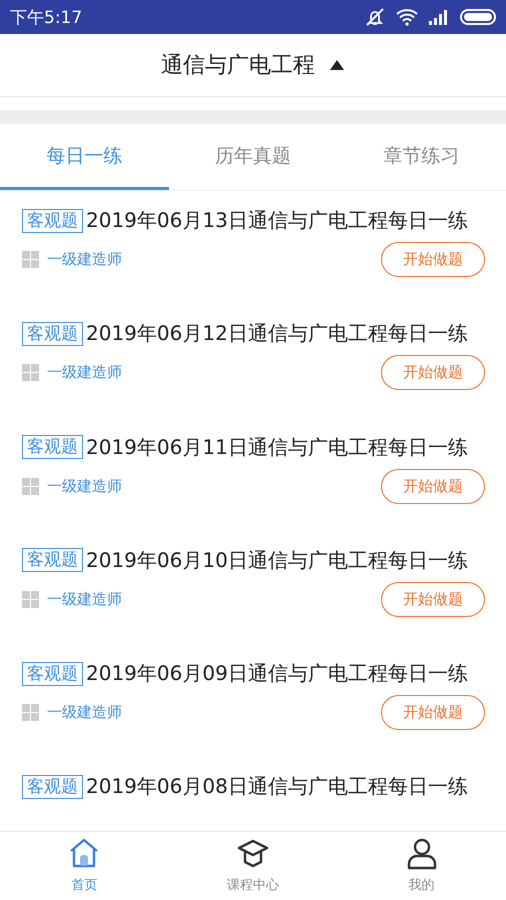  What do you see at coordinates (277, 334) in the screenshot?
I see `practice-title: 2019年06月12日通信与广电工程每日一练` at bounding box center [277, 334].